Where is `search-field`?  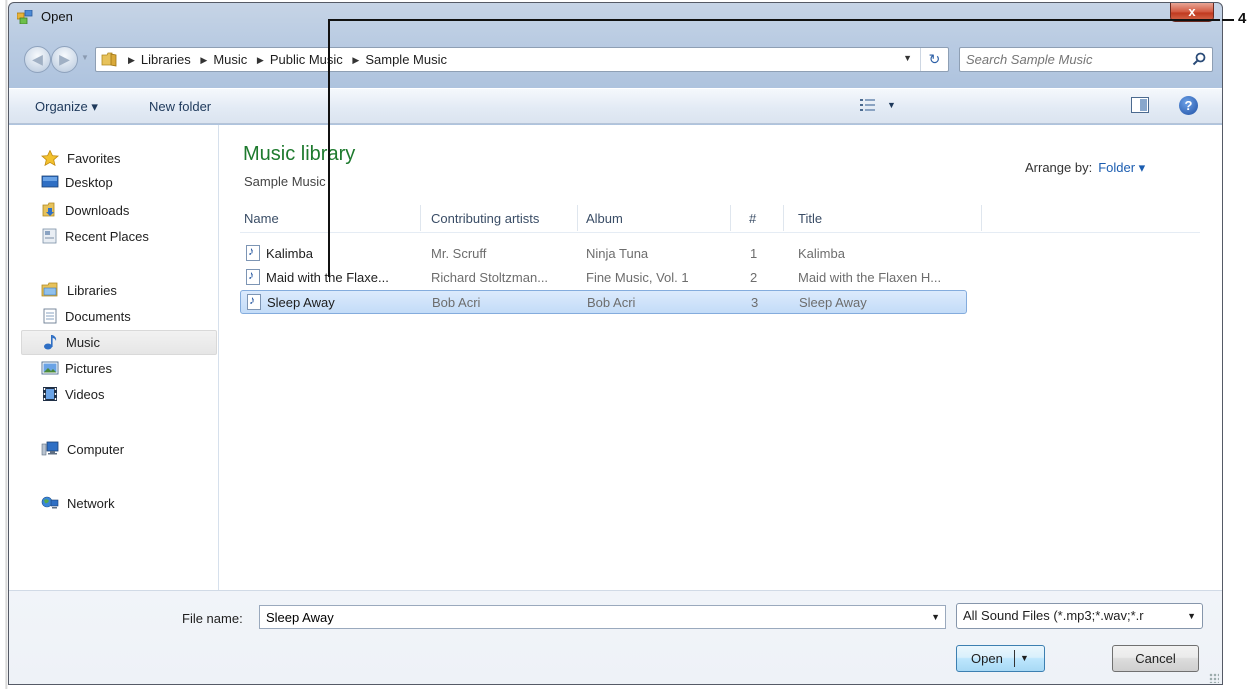
search-field is located at coordinates (1086, 59).